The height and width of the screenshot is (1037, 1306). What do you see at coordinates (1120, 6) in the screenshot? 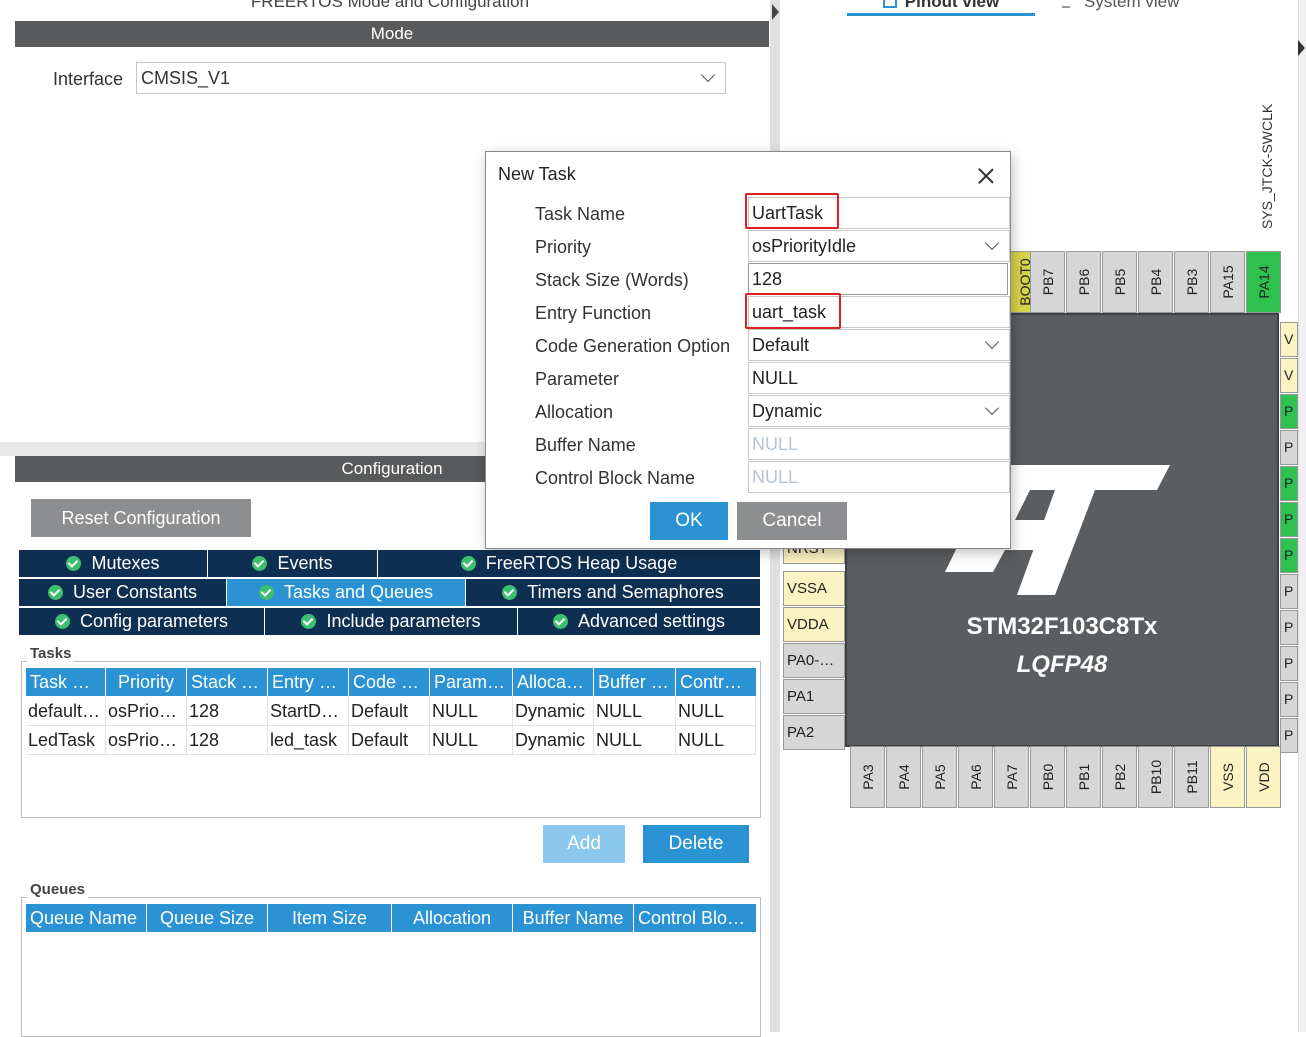
I see `tab-system-view: System view` at bounding box center [1120, 6].